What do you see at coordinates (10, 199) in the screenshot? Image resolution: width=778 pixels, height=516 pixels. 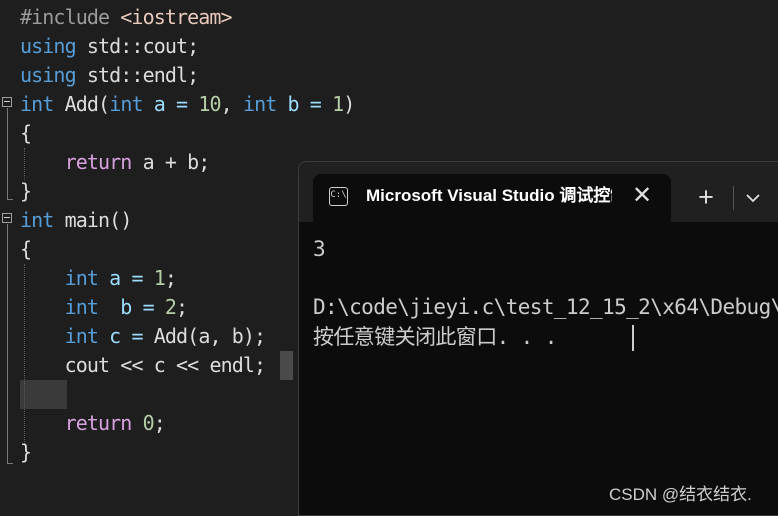 I see `fold-end-add` at bounding box center [10, 199].